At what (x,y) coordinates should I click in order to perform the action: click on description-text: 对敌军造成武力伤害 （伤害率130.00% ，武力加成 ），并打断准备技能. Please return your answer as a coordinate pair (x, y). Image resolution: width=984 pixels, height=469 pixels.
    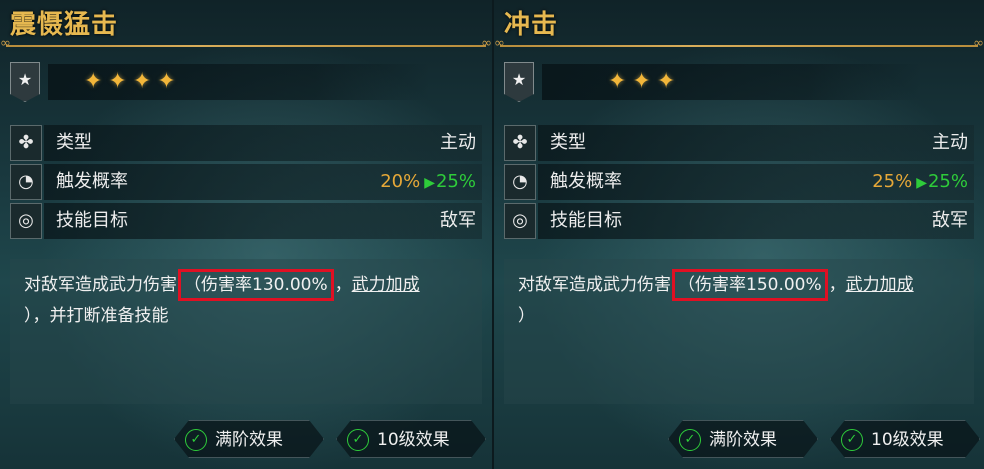
    Looking at the image, I should click on (249, 300).